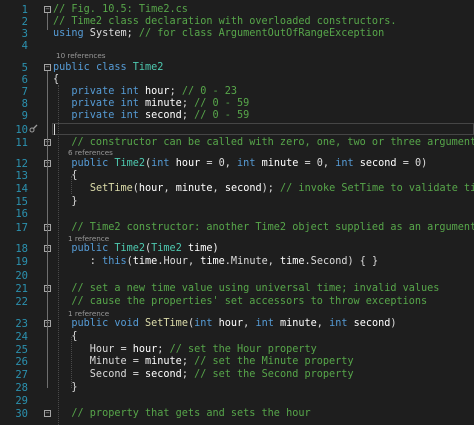 The height and width of the screenshot is (425, 474). What do you see at coordinates (182, 413) in the screenshot?
I see `code-token: // property that gets and sets the hour` at bounding box center [182, 413].